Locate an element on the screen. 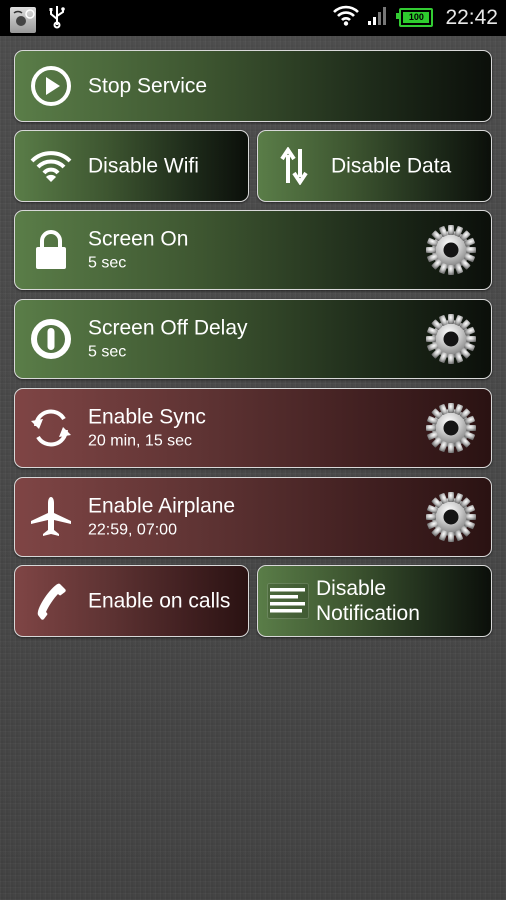  tile-label: Disable Data is located at coordinates (391, 166).